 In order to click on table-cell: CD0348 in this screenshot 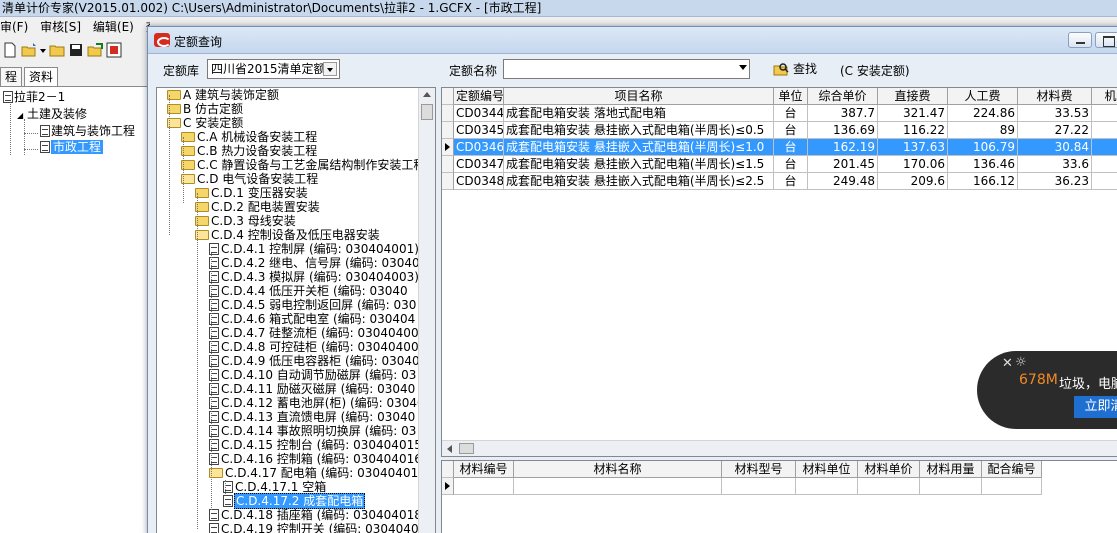, I will do `click(479, 181)`.